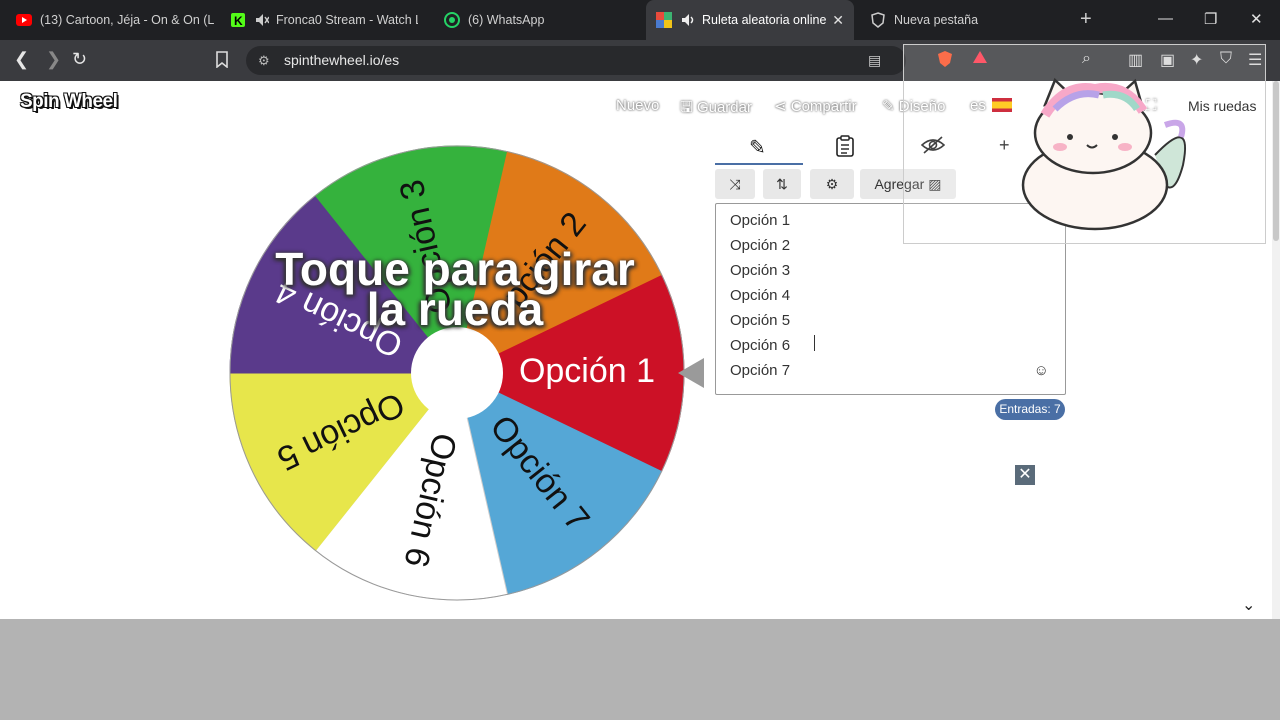  Describe the element at coordinates (815, 343) in the screenshot. I see `text-cursor` at that location.